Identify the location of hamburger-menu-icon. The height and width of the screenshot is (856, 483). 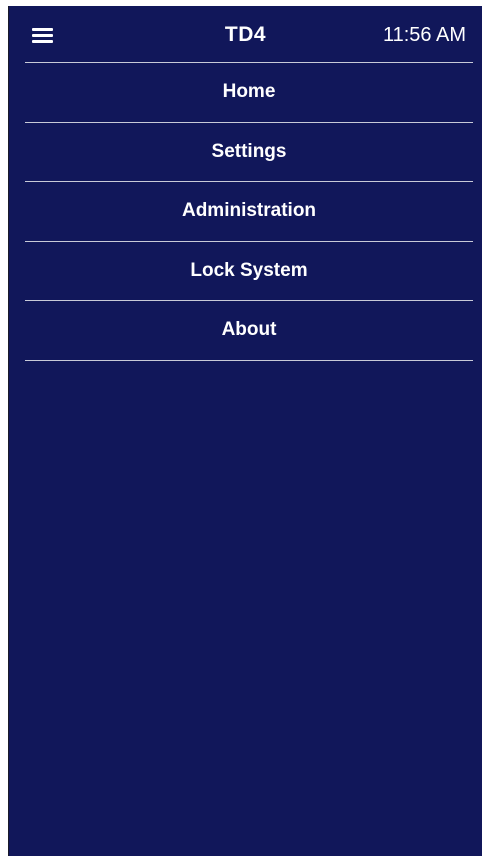
(42, 36).